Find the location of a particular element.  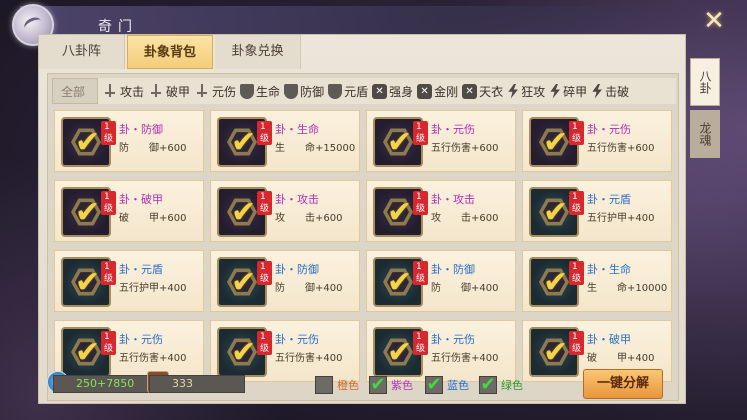

item-card: ✔ 1级 卦・防御防 御+600 is located at coordinates (129, 141).